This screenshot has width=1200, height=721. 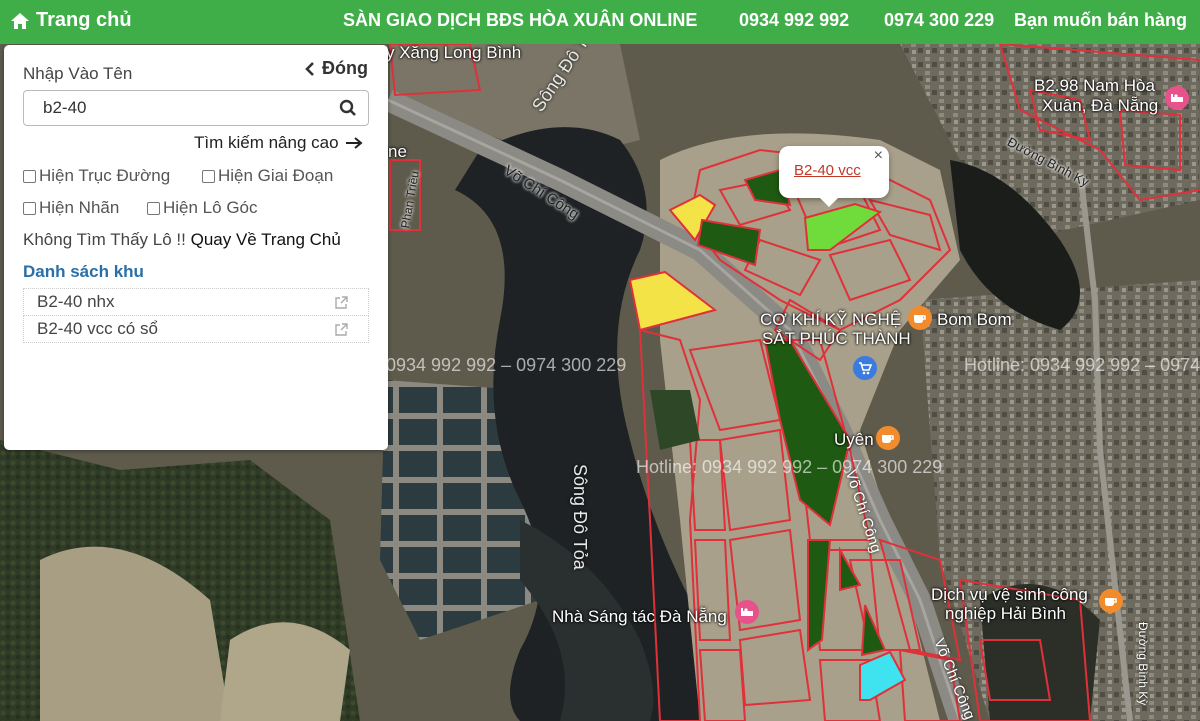 I want to click on popup-close-icon: ×, so click(x=878, y=156).